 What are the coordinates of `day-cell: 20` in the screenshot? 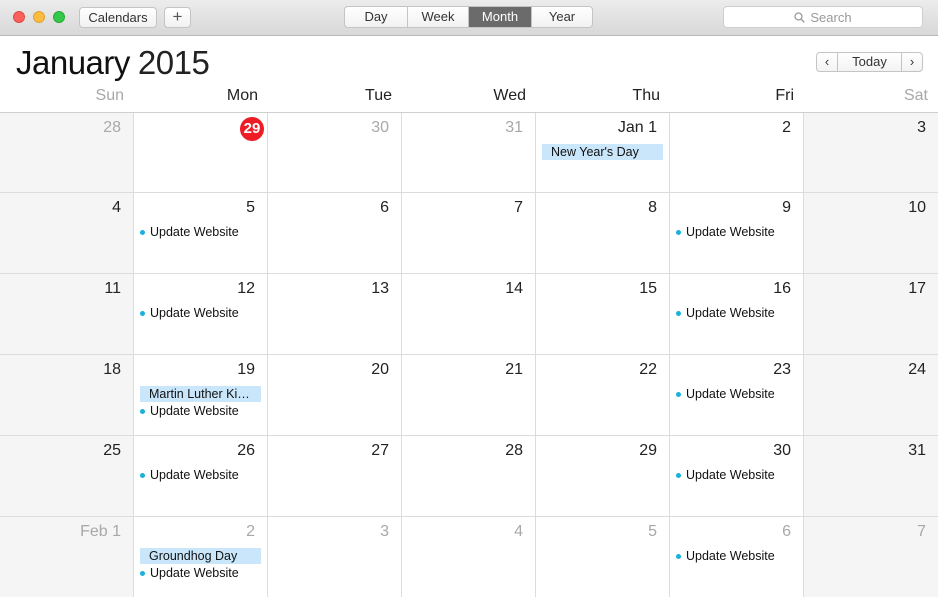 It's located at (335, 395).